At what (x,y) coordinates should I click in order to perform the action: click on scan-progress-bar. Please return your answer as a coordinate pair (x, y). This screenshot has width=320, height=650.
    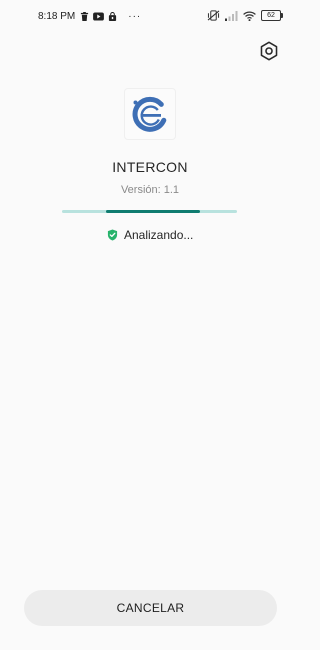
    Looking at the image, I should click on (149, 211).